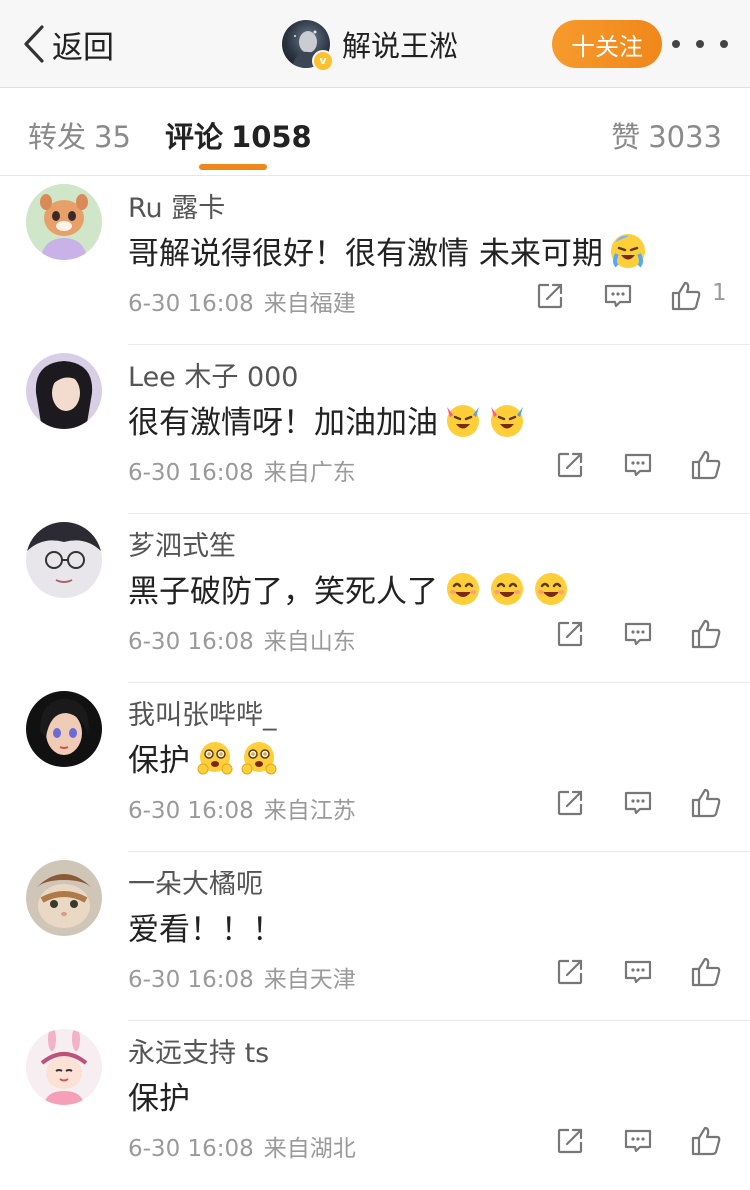 This screenshot has height=1190, width=750. I want to click on tab-repost-count: 35, so click(112, 137).